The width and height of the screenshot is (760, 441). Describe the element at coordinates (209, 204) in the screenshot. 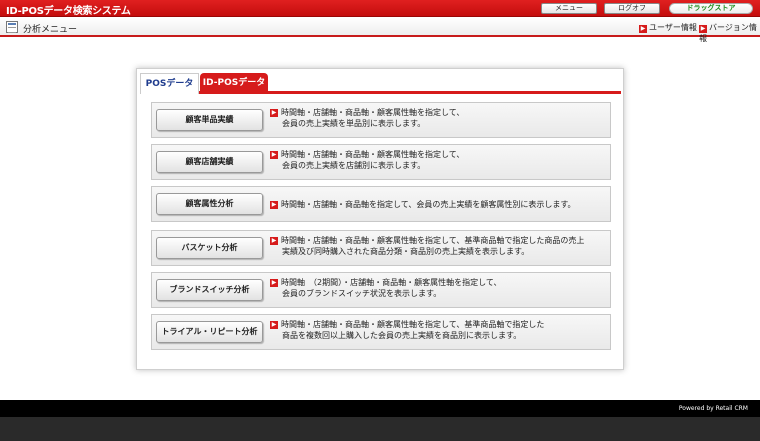

I see `customer-attribute-analysis-button: 顧客属性分析` at that location.